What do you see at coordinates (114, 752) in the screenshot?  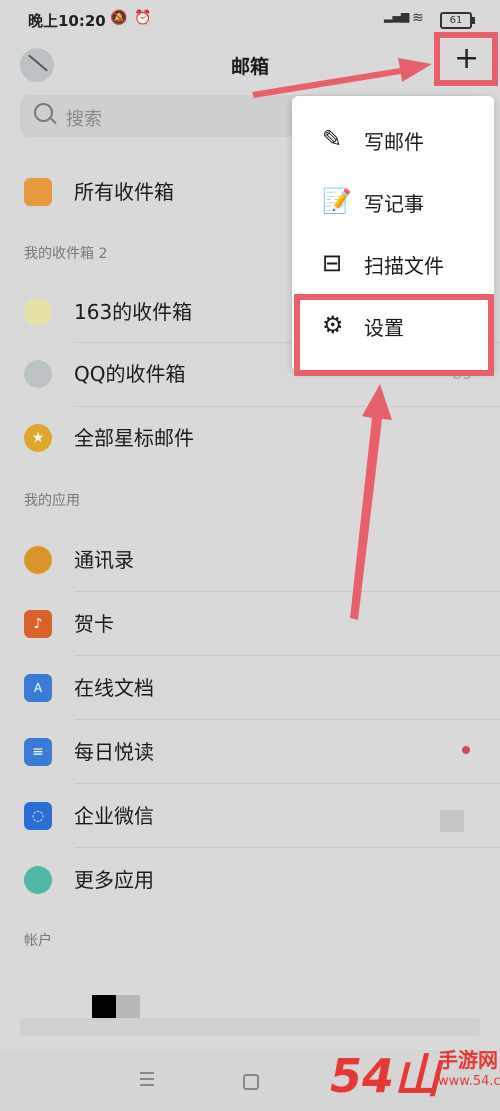 I see `list-item-label: 每日悦读` at bounding box center [114, 752].